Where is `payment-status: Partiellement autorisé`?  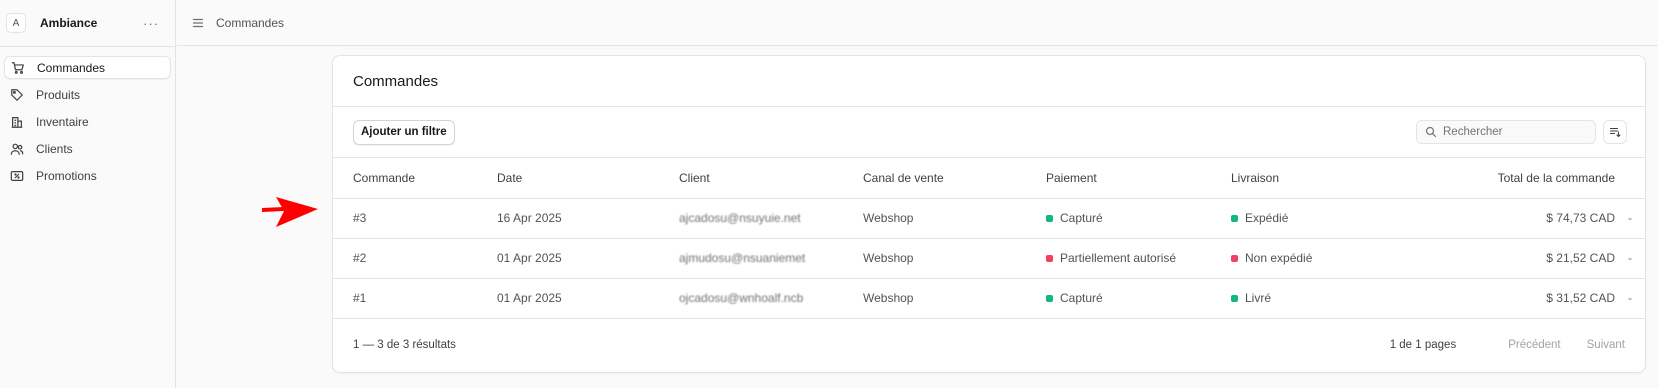
payment-status: Partiellement autorisé is located at coordinates (1138, 258).